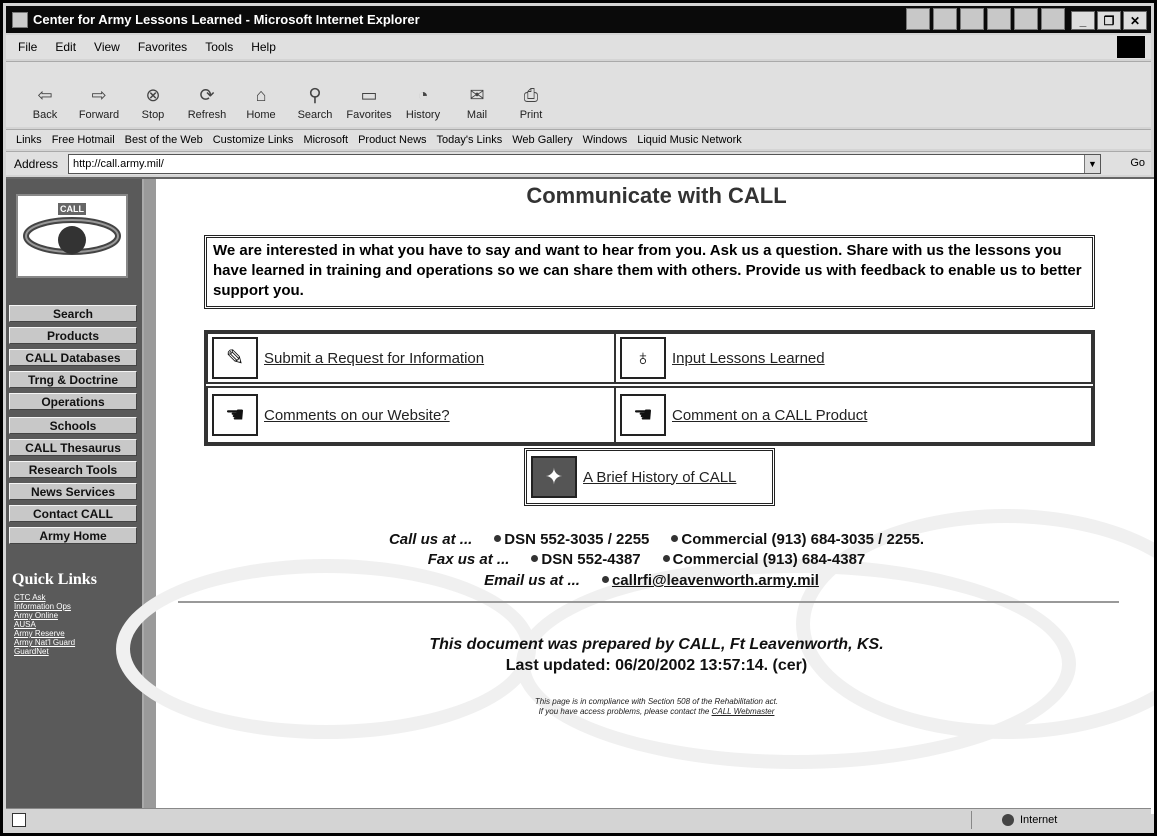 This screenshot has height=836, width=1157. I want to click on input-lessons-link: ♁ Input Lessons Learned, so click(853, 358).